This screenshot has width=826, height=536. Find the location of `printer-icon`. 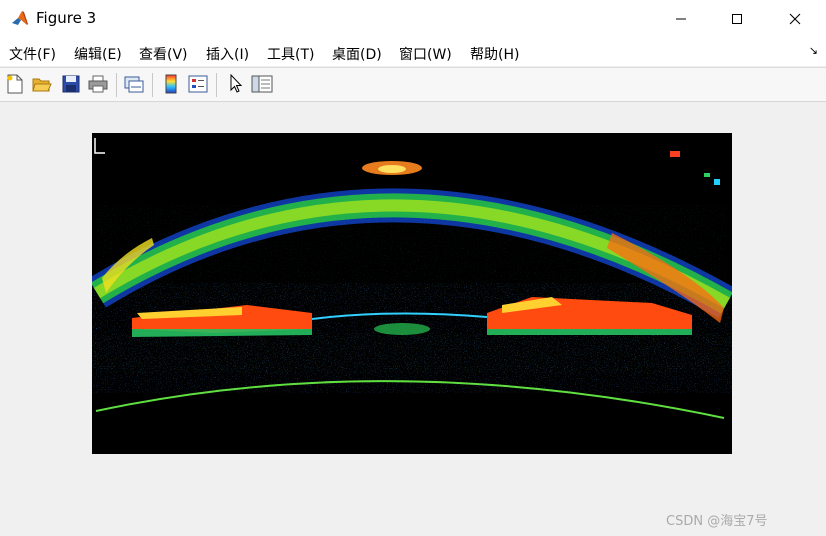

printer-icon is located at coordinates (98, 84).